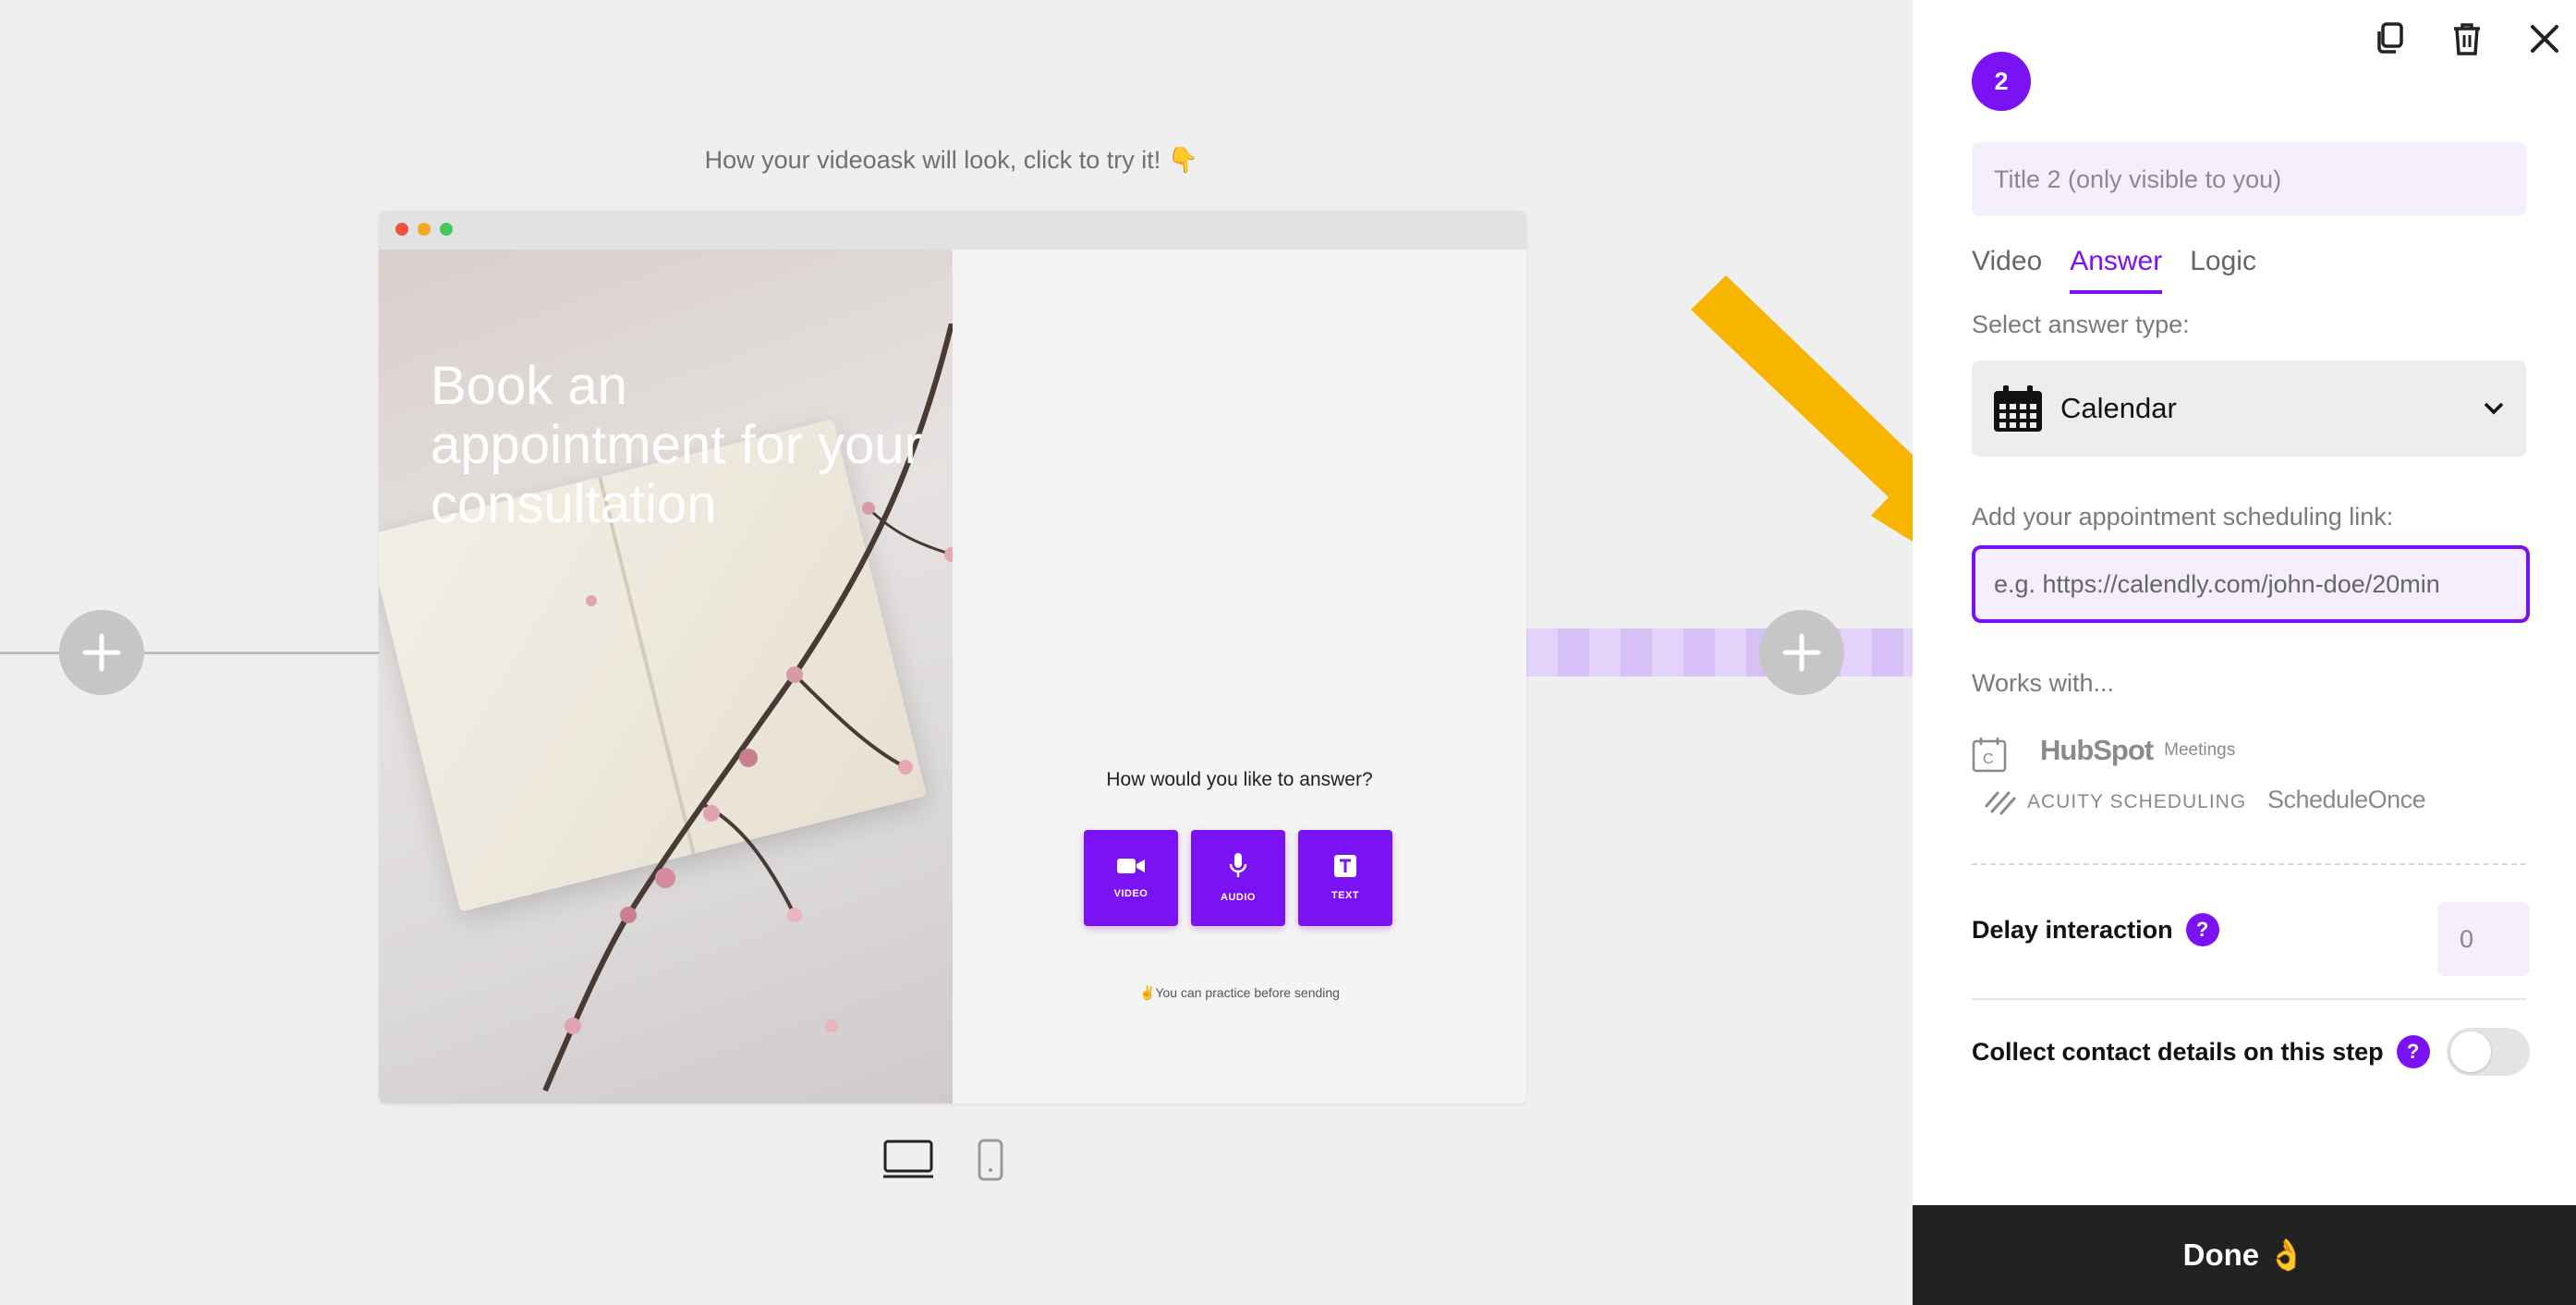 Image resolution: width=2576 pixels, height=1305 pixels. Describe the element at coordinates (2097, 750) in the screenshot. I see `hubspot-text: HubSpot` at that location.